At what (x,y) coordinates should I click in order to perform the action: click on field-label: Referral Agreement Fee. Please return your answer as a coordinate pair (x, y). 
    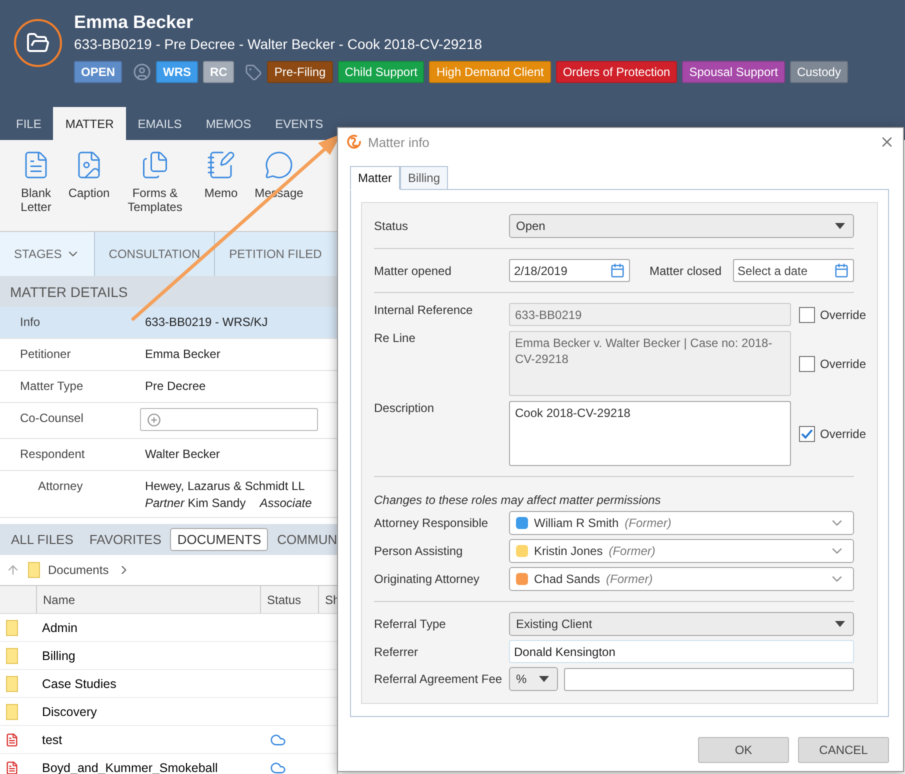
    Looking at the image, I should click on (439, 679).